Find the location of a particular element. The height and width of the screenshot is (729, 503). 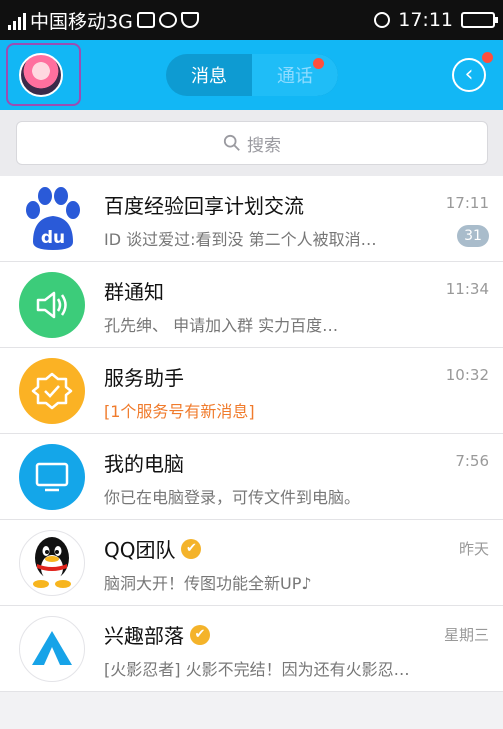

conversation-time: 10:32 is located at coordinates (467, 375).